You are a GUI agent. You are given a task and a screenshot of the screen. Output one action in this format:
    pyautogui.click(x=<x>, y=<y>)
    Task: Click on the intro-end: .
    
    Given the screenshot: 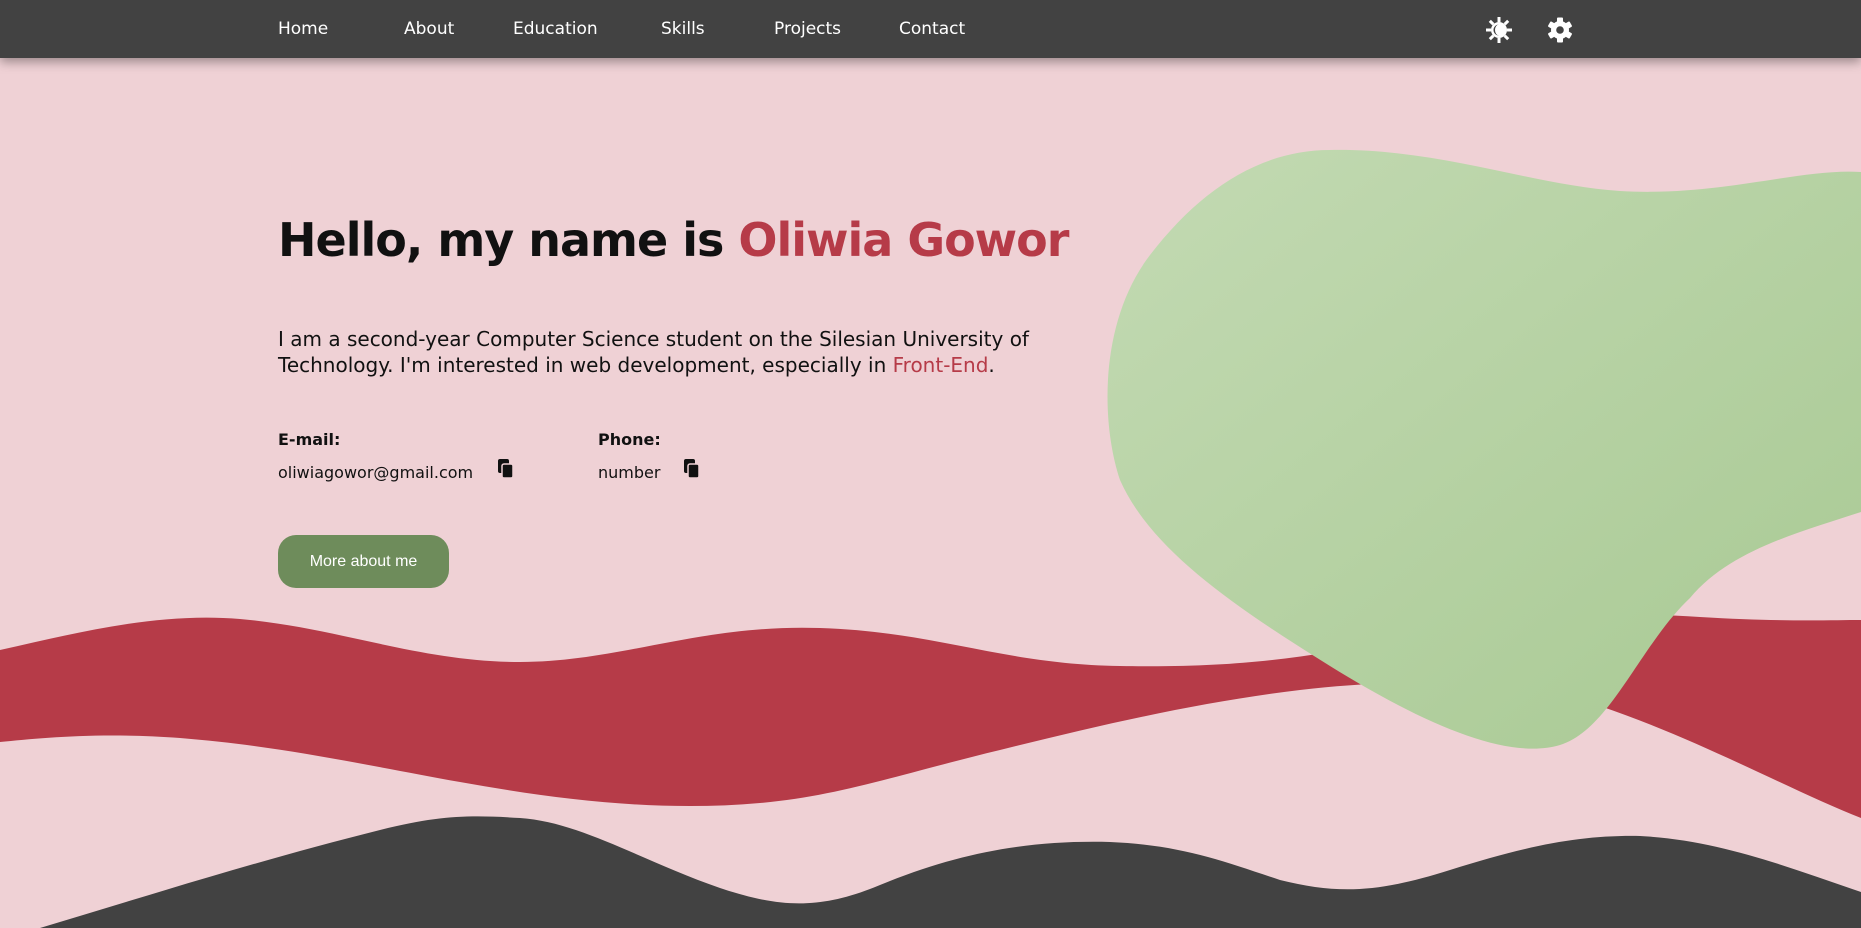 What is the action you would take?
    pyautogui.click(x=991, y=365)
    